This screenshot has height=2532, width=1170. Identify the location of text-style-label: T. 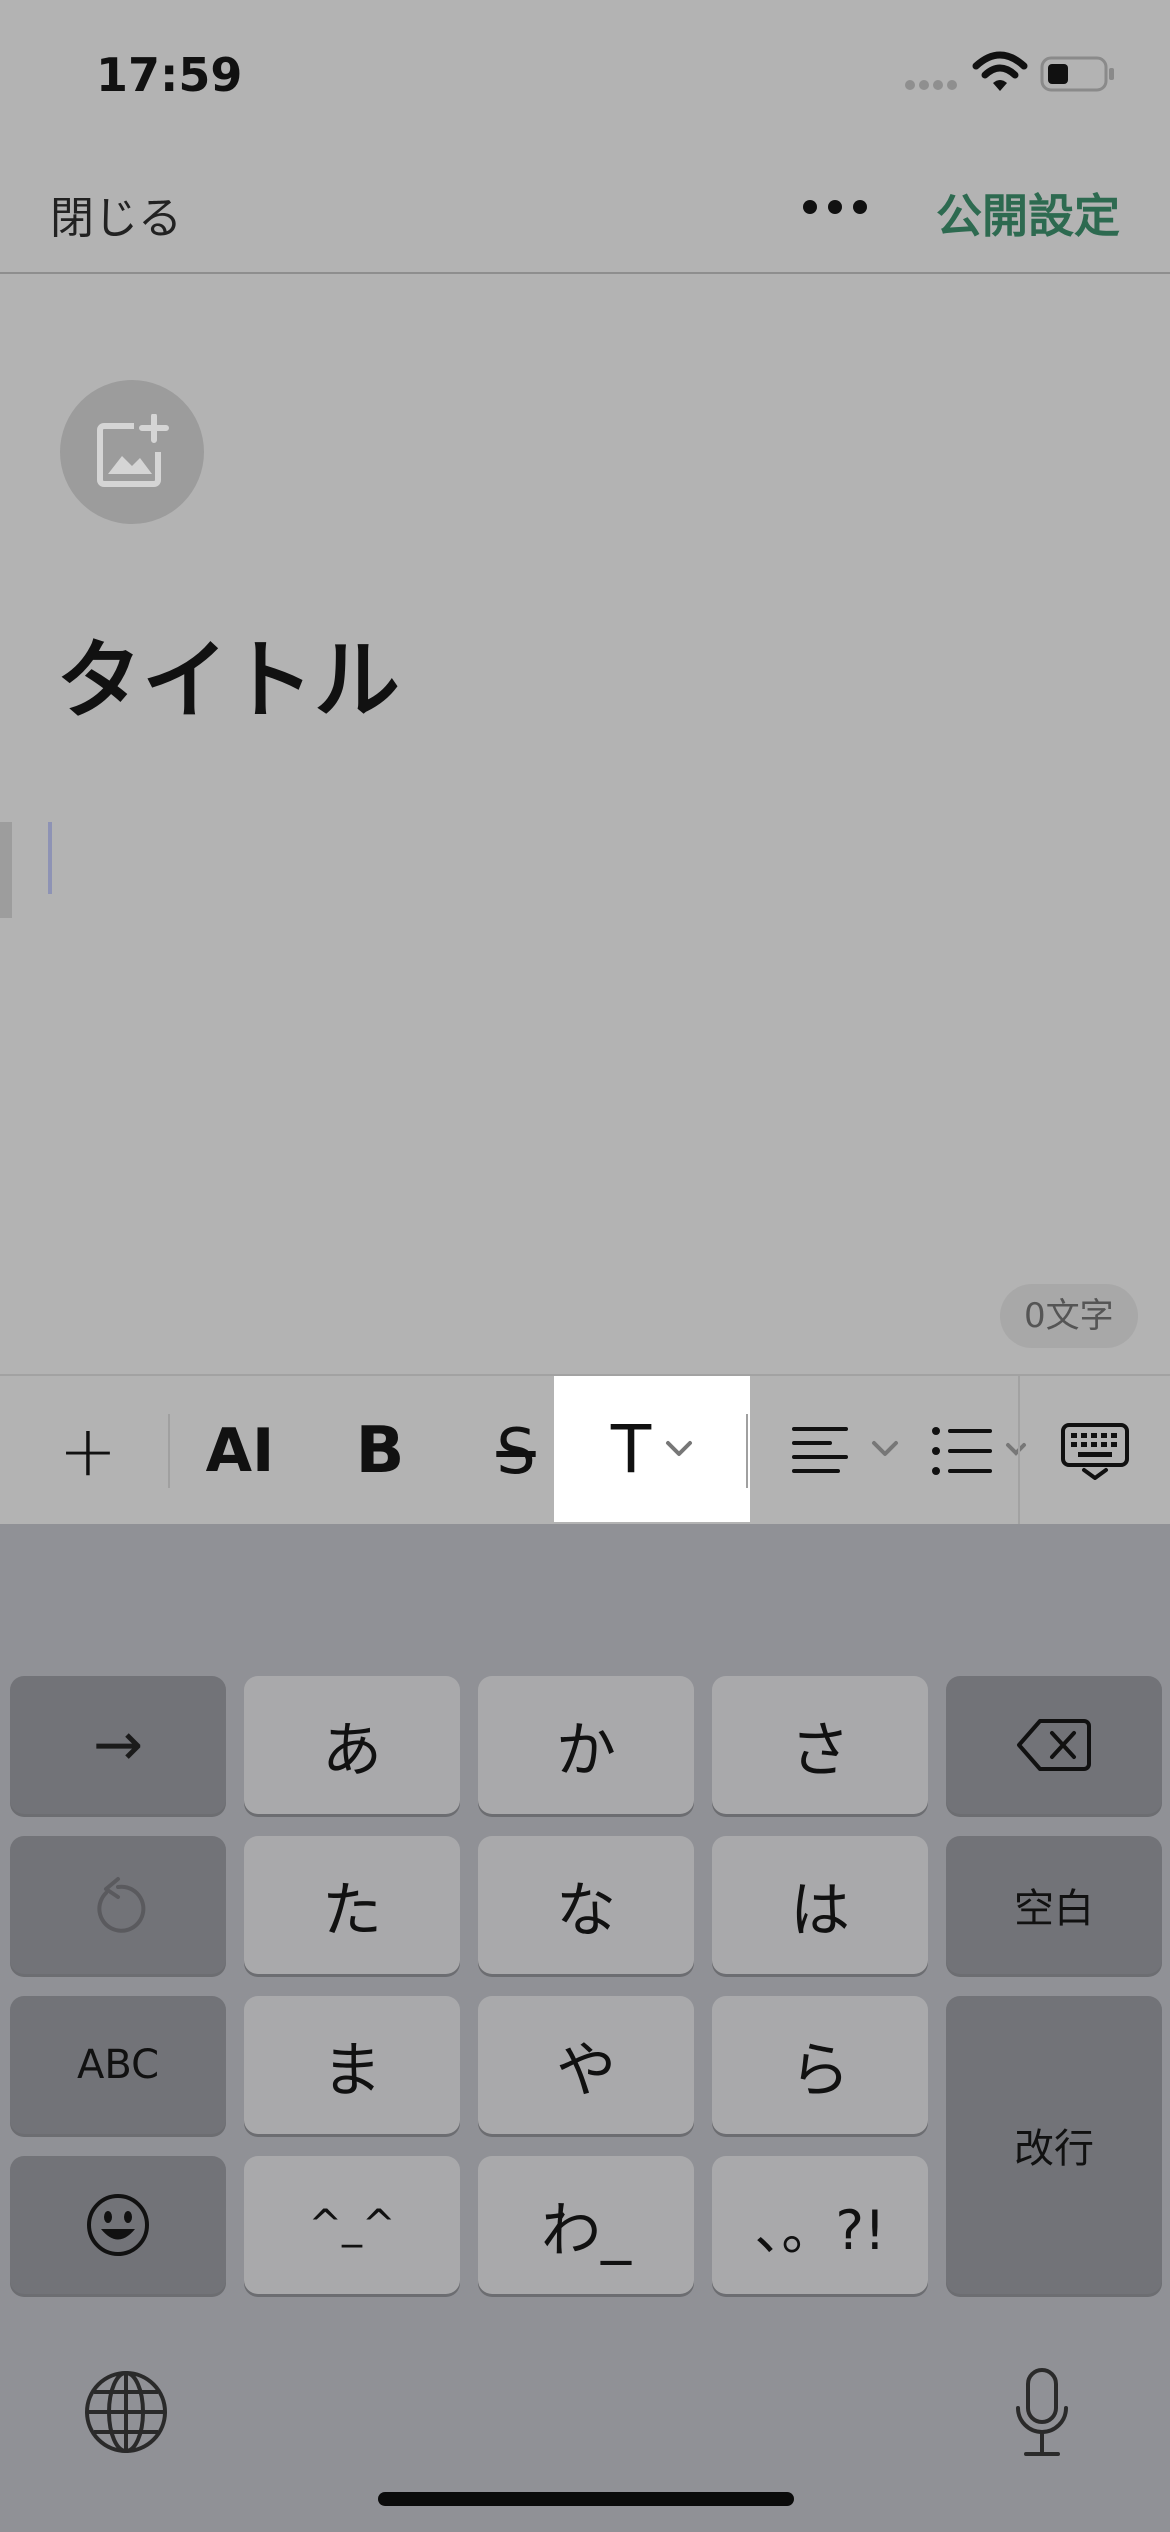
(631, 1449).